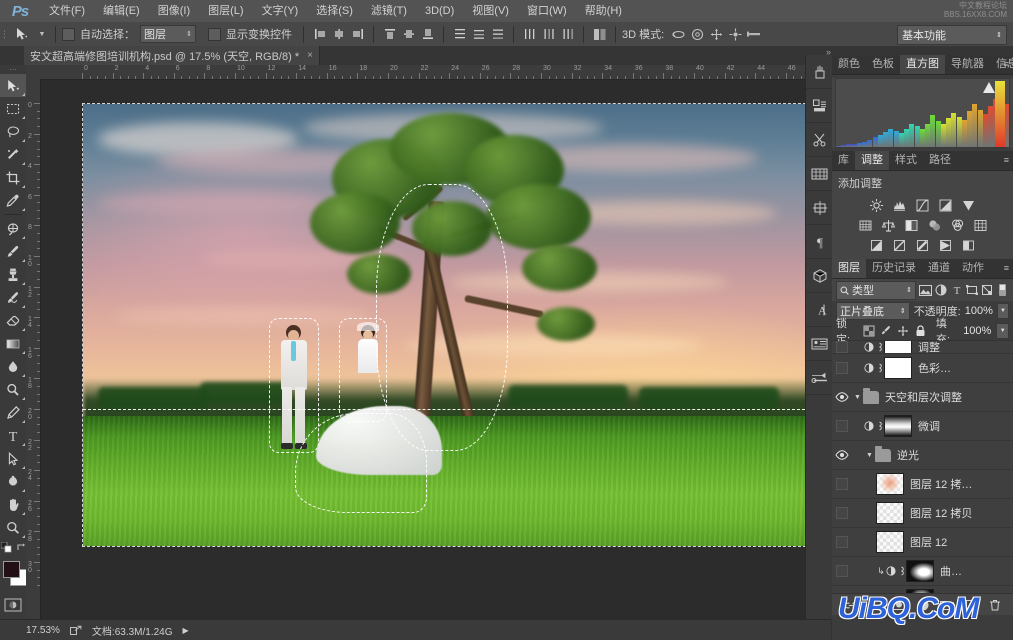  I want to click on menu-view: 视图(V), so click(490, 11).